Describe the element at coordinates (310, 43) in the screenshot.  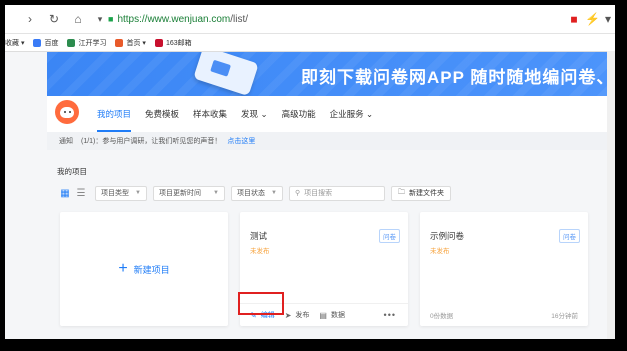
I see `bookmarks-bar: 收藏 ▾ 百度 江开学习 首页 ▾ 163邮箱` at that location.